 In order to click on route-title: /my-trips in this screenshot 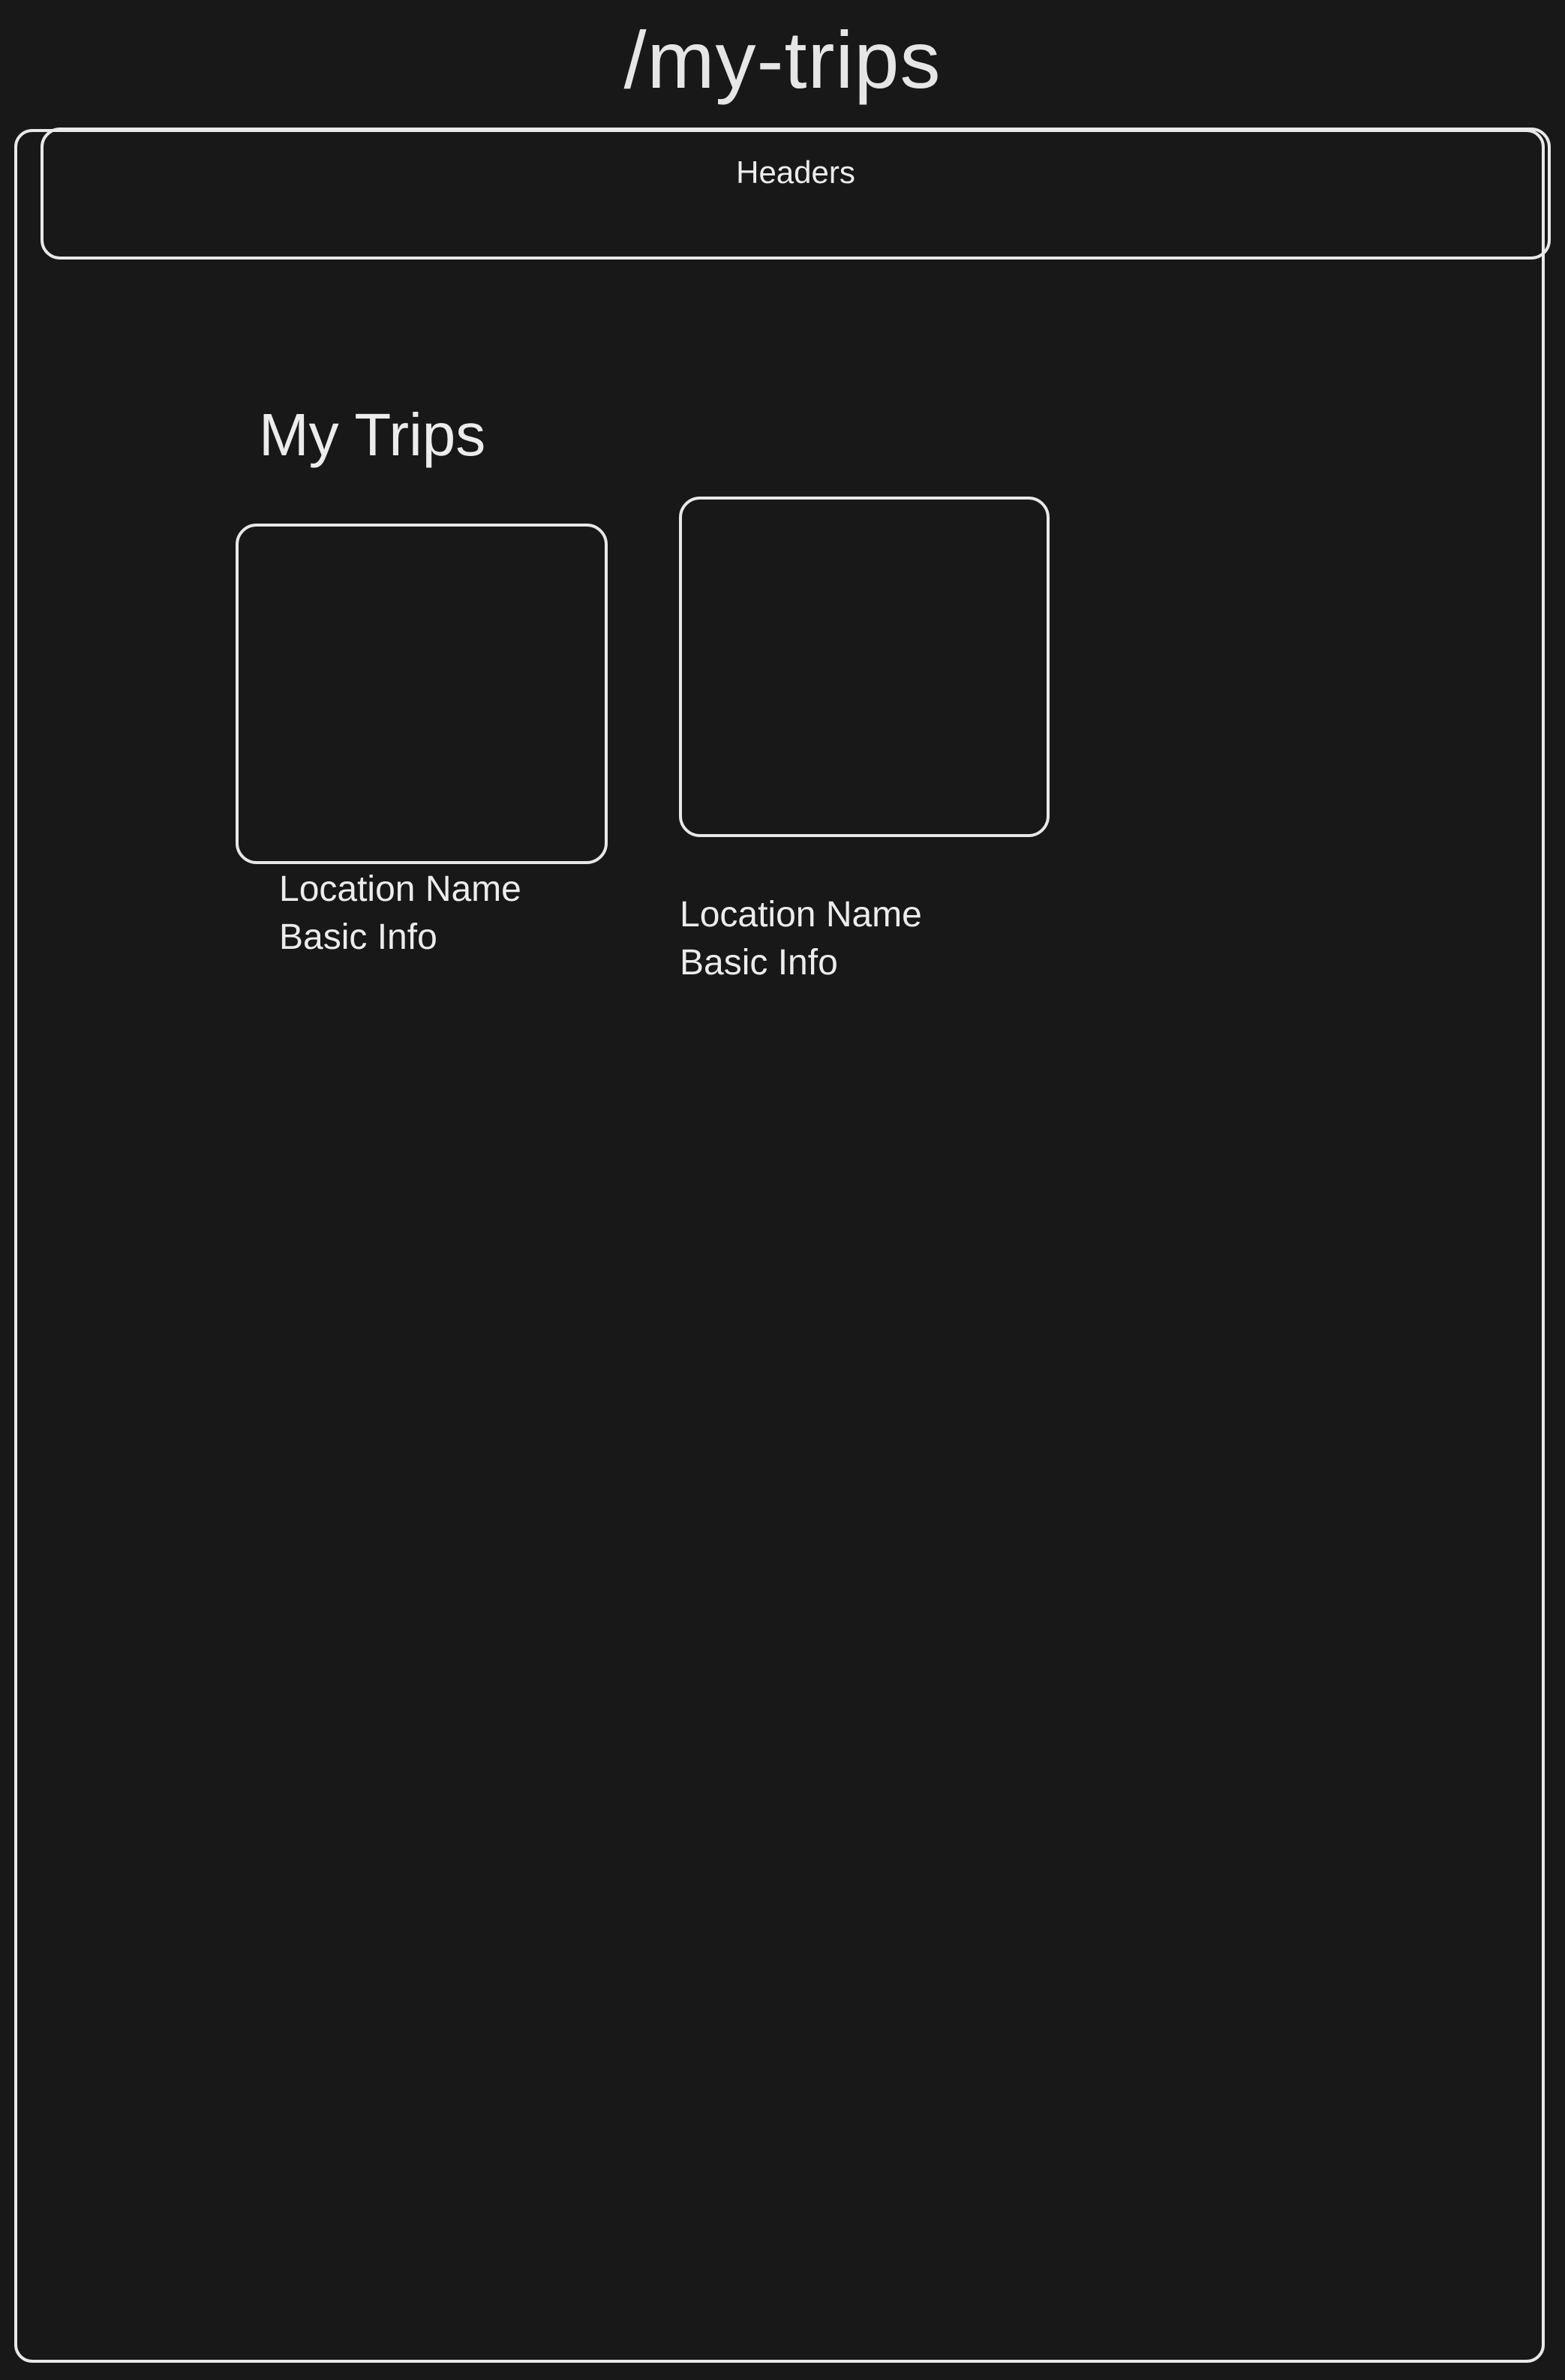, I will do `click(782, 59)`.